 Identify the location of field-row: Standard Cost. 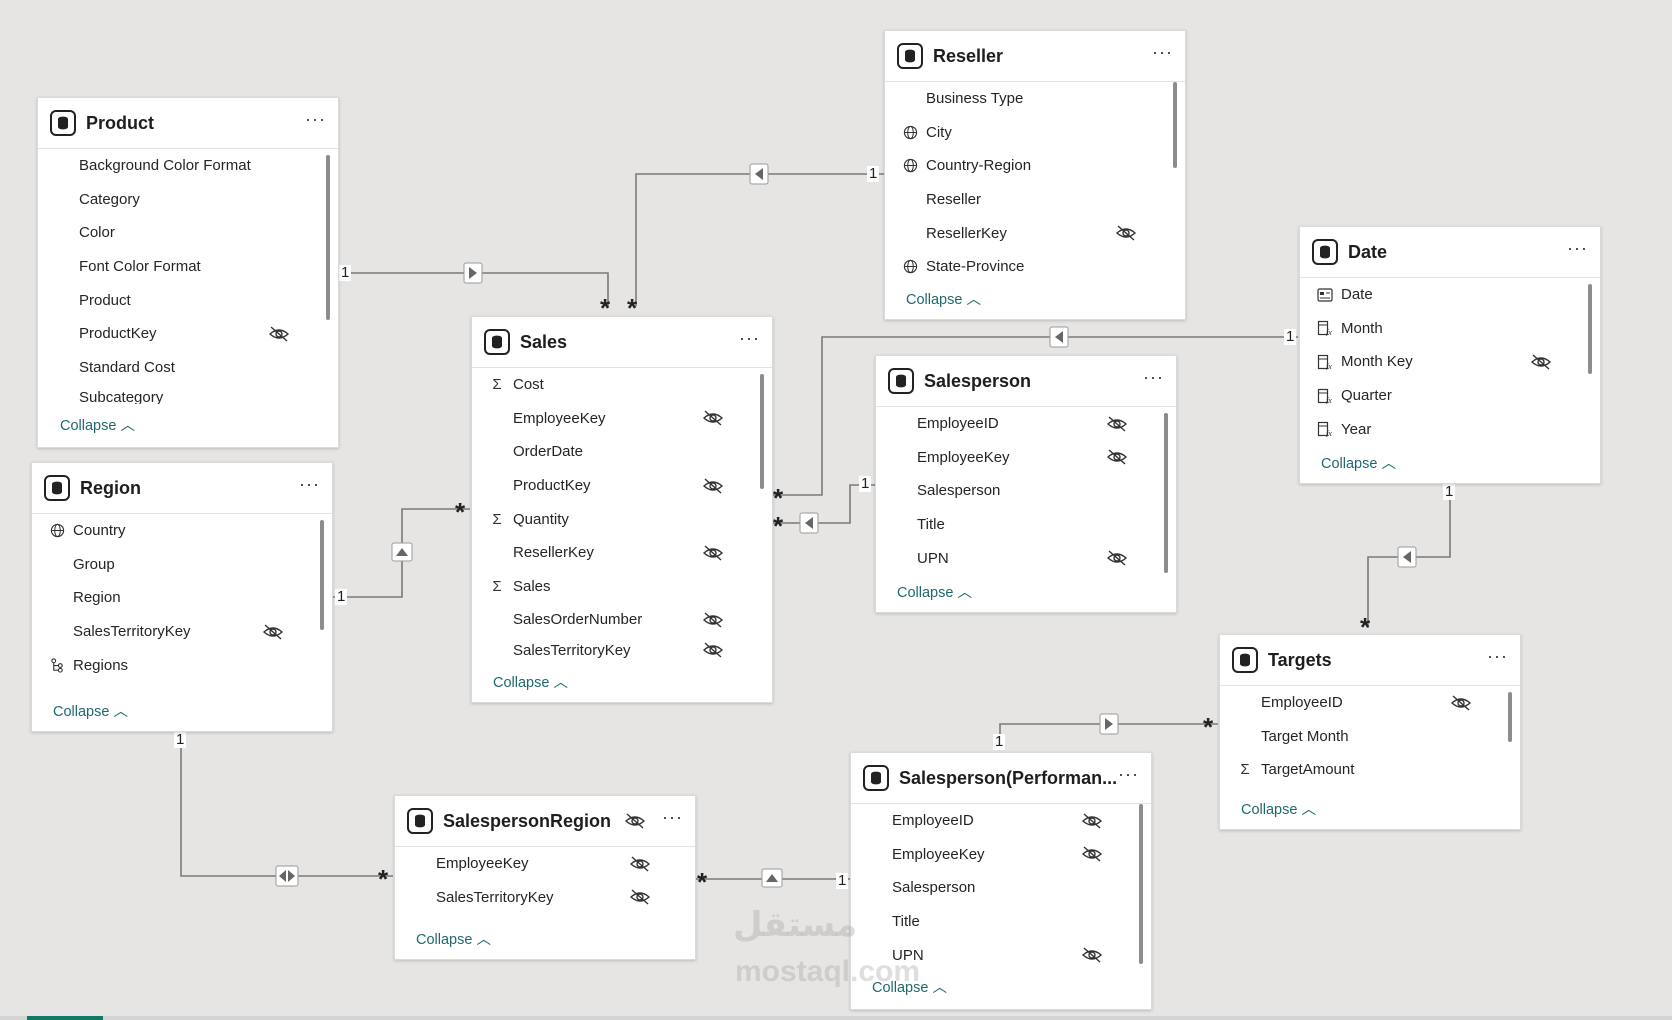
(188, 368).